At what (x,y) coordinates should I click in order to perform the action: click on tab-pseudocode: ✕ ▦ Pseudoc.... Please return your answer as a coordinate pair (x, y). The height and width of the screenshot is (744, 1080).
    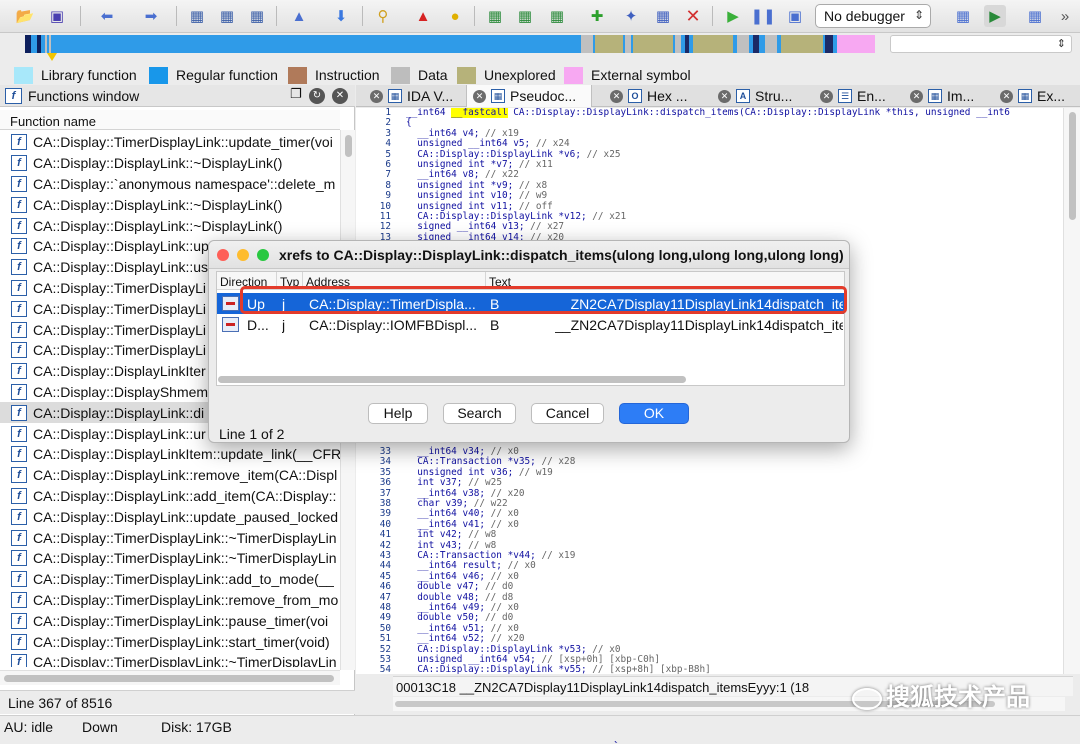
    Looking at the image, I should click on (529, 96).